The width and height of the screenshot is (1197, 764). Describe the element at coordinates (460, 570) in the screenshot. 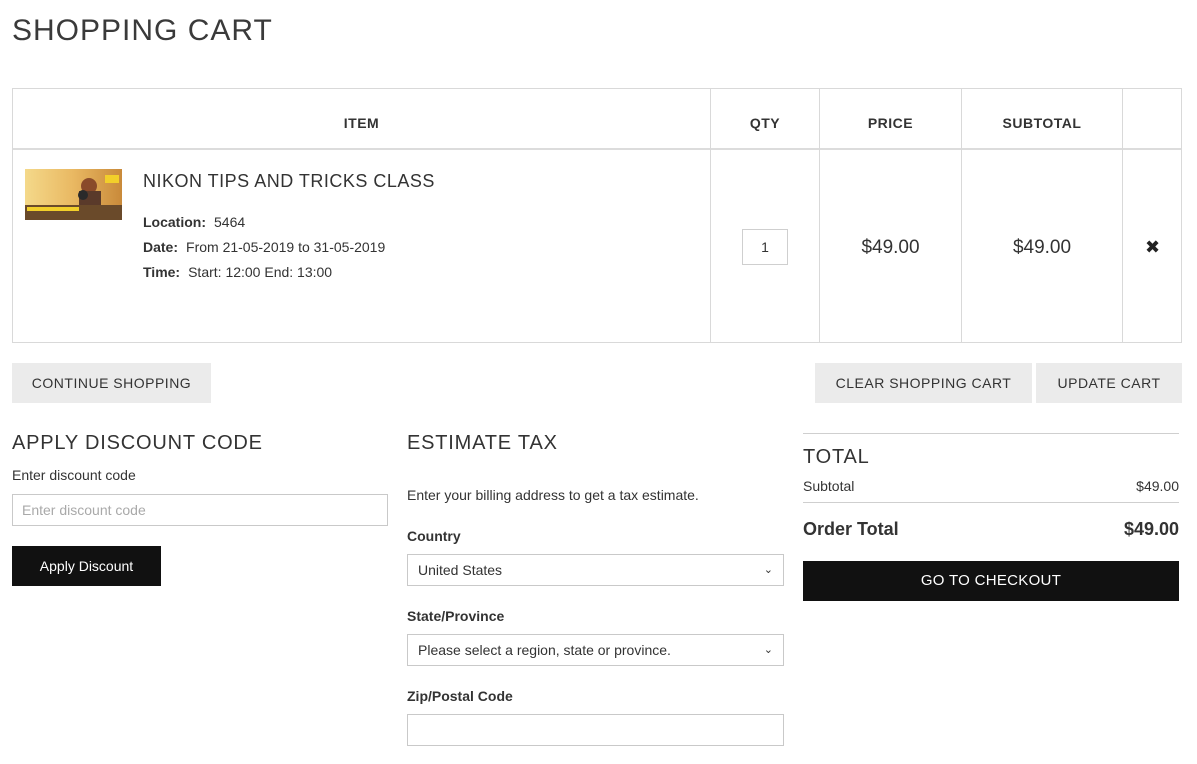

I see `country-value: United States` at that location.